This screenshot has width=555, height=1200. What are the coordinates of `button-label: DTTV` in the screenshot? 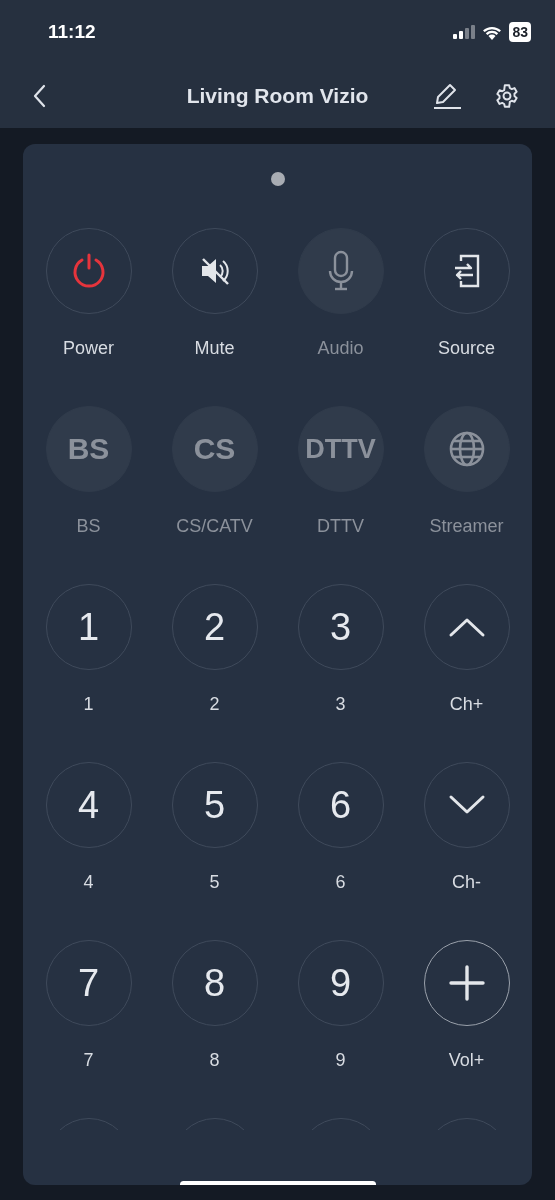 It's located at (340, 526).